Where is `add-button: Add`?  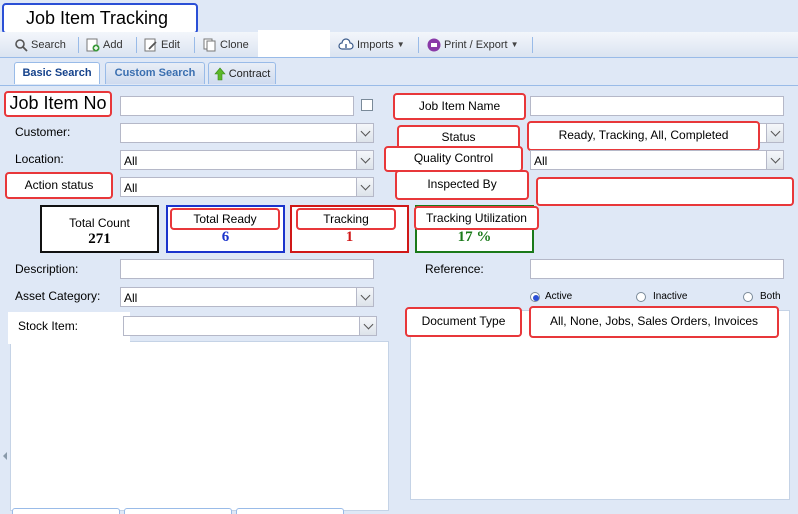
add-button: Add is located at coordinates (104, 45).